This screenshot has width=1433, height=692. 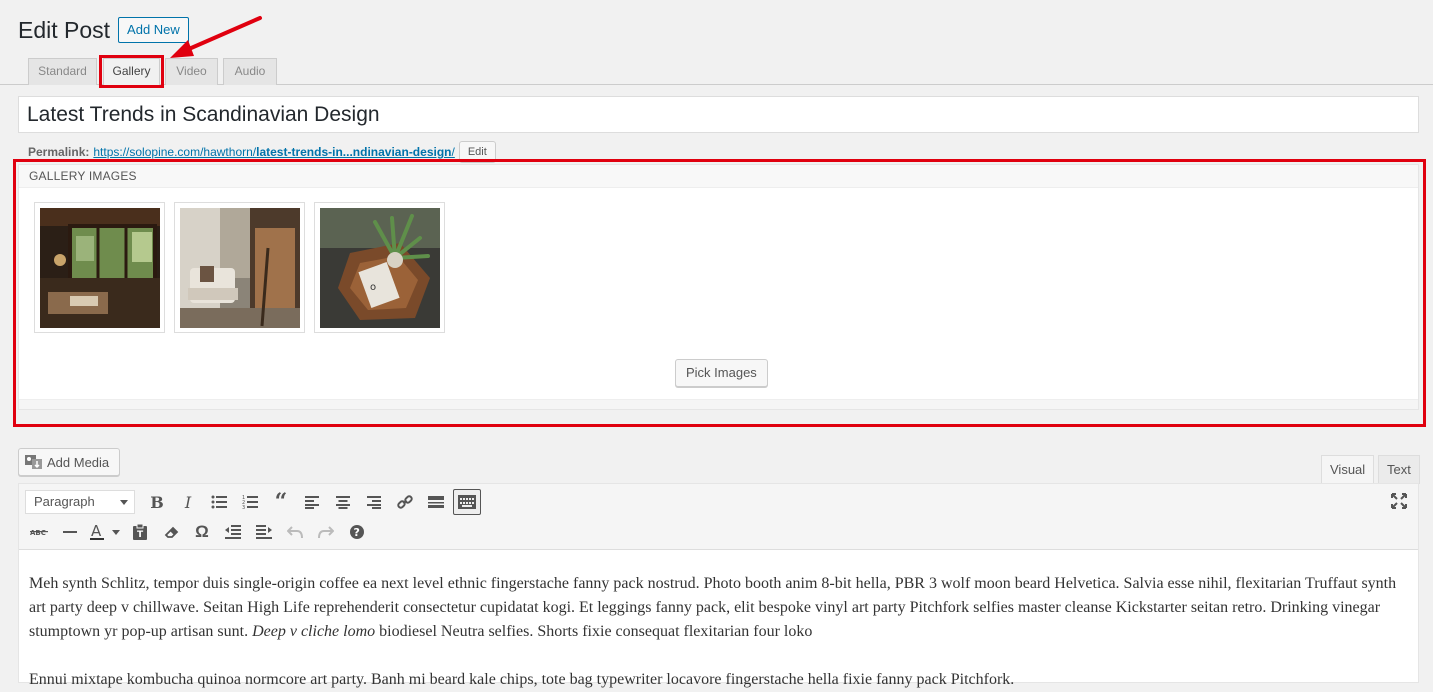 What do you see at coordinates (314, 631) in the screenshot?
I see `italic-text: Deep v cliche lomo` at bounding box center [314, 631].